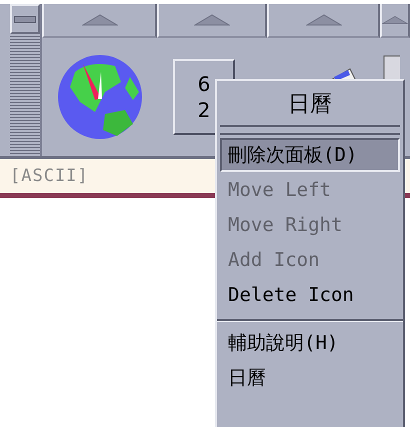  Describe the element at coordinates (310, 105) in the screenshot. I see `menu-title: 日曆` at that location.